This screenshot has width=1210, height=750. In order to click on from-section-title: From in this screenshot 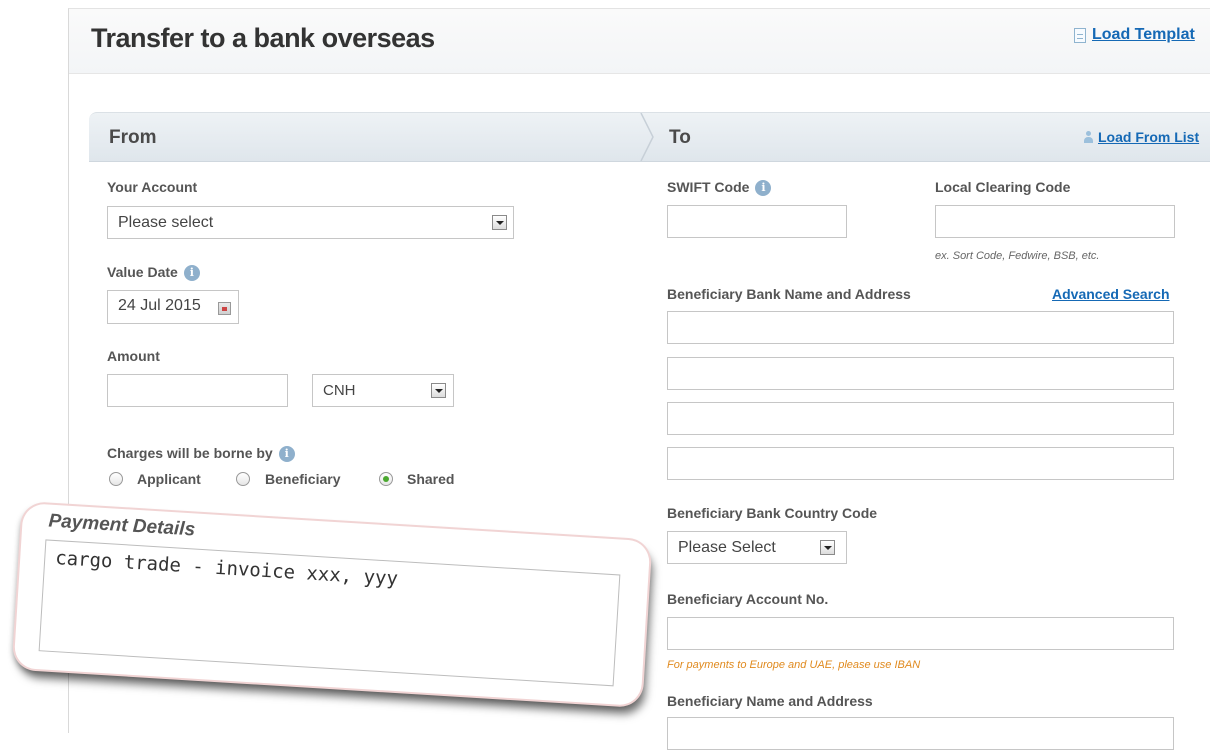, I will do `click(133, 137)`.